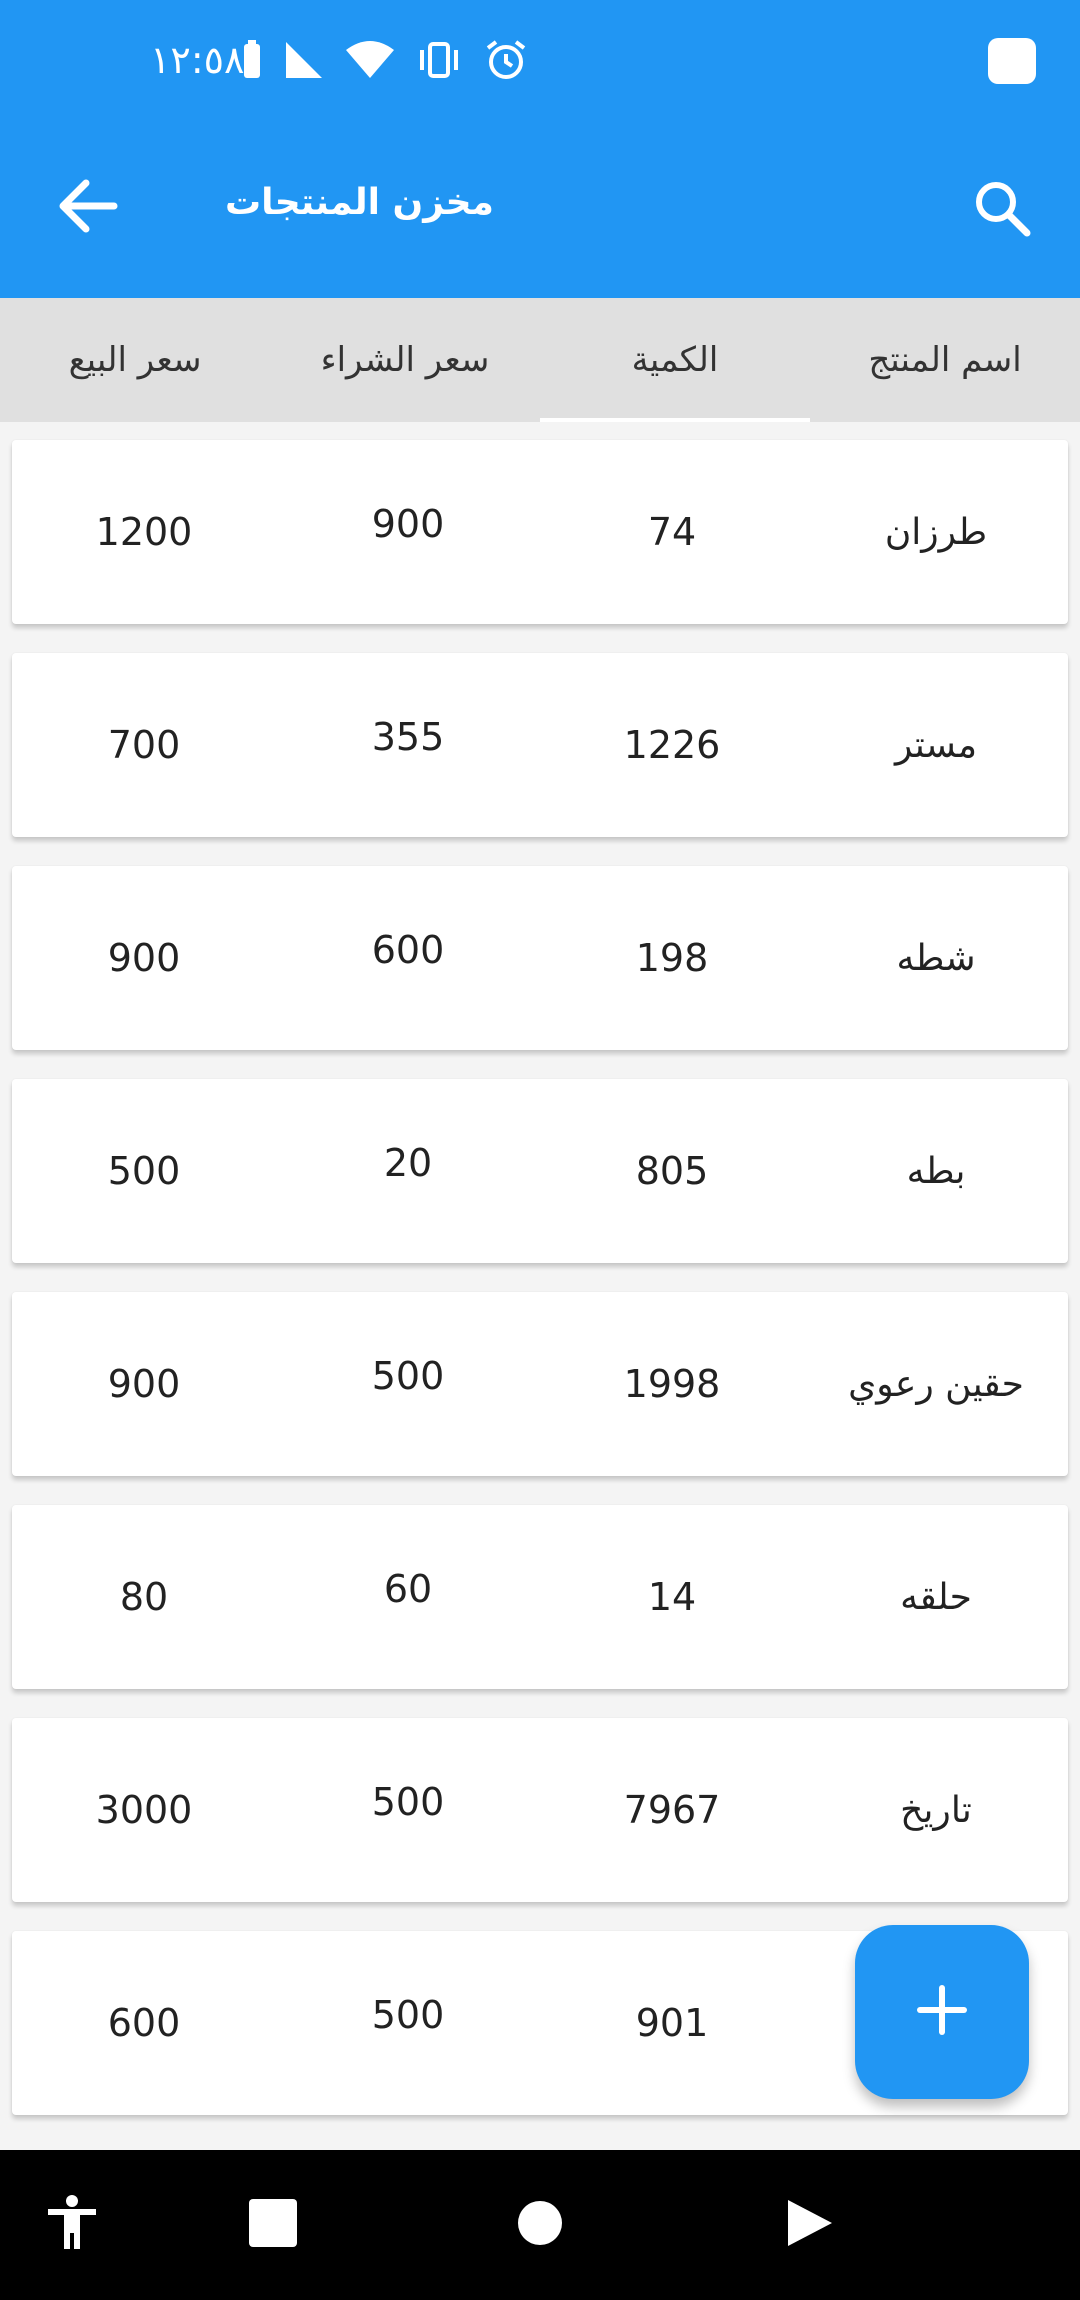 The width and height of the screenshot is (1080, 2300). I want to click on product-quantity: 7967, so click(672, 1810).